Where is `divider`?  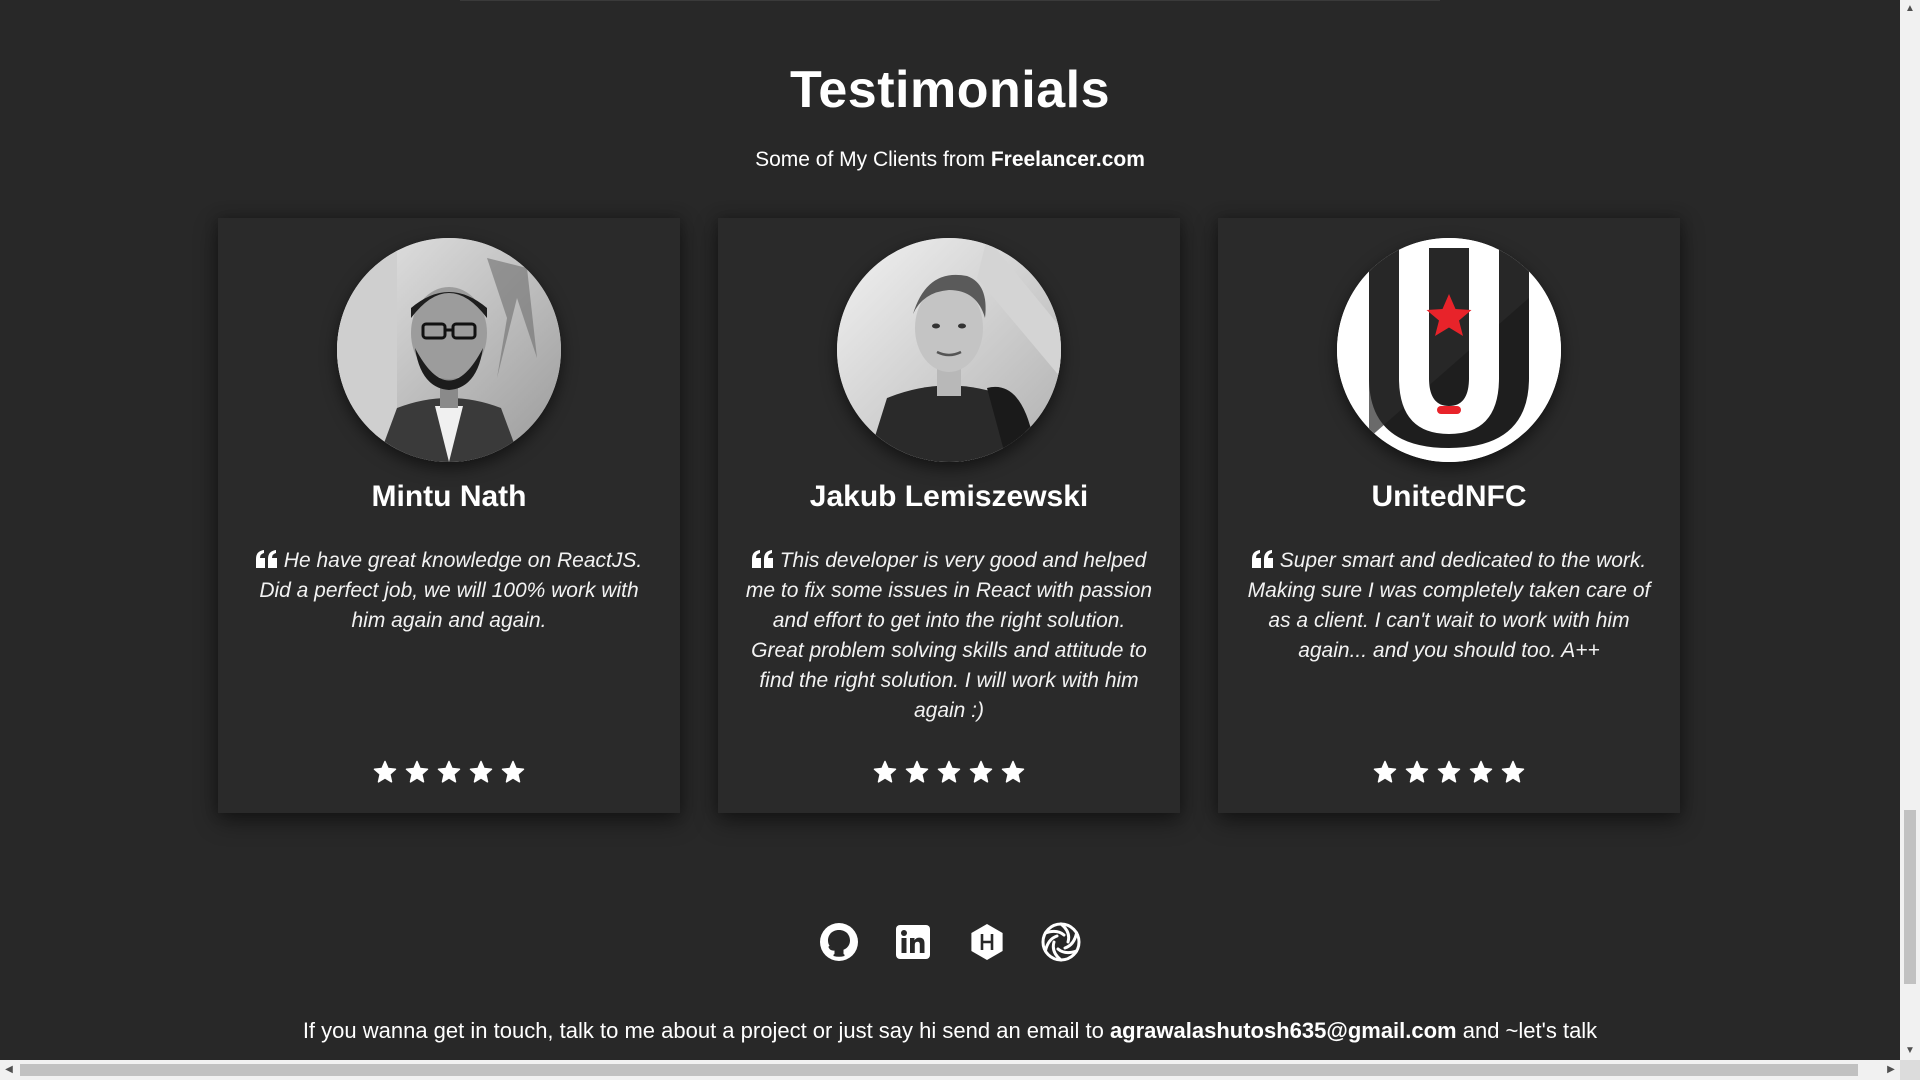 divider is located at coordinates (950, 0).